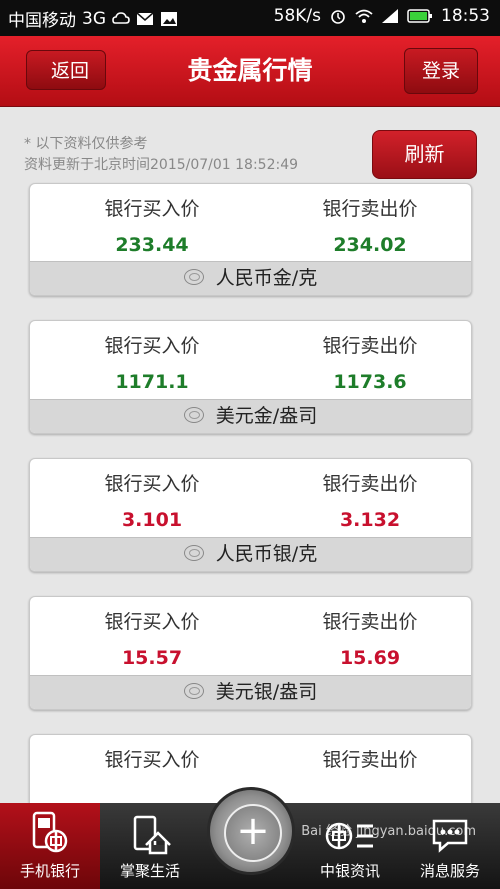  I want to click on buy-price-value: 233.44, so click(152, 245).